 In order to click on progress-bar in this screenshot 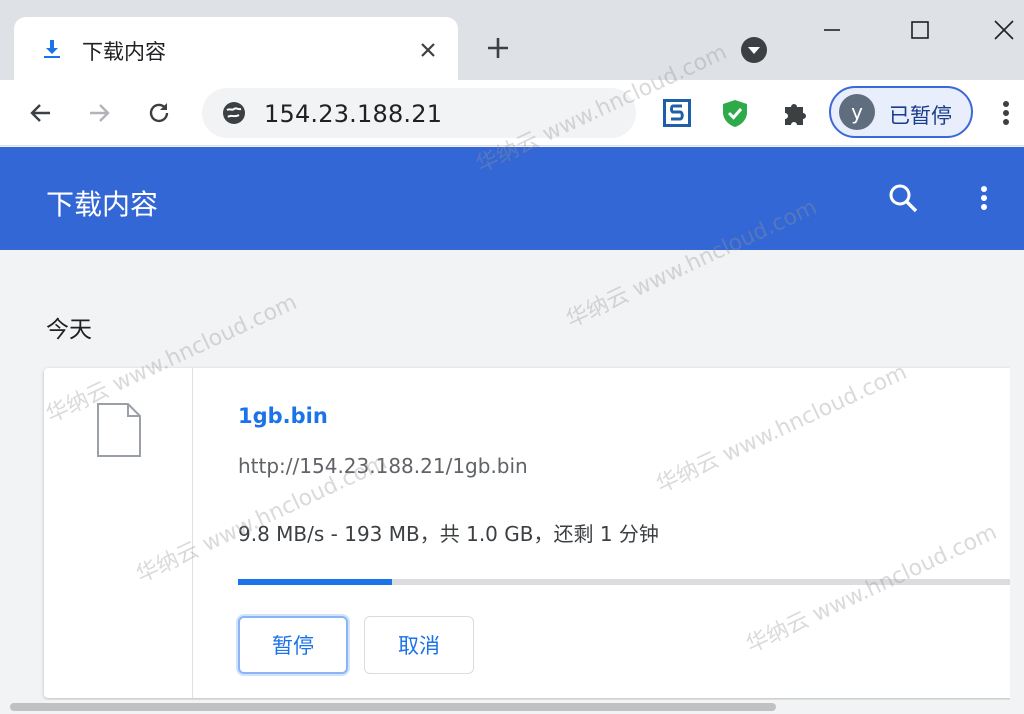, I will do `click(631, 582)`.